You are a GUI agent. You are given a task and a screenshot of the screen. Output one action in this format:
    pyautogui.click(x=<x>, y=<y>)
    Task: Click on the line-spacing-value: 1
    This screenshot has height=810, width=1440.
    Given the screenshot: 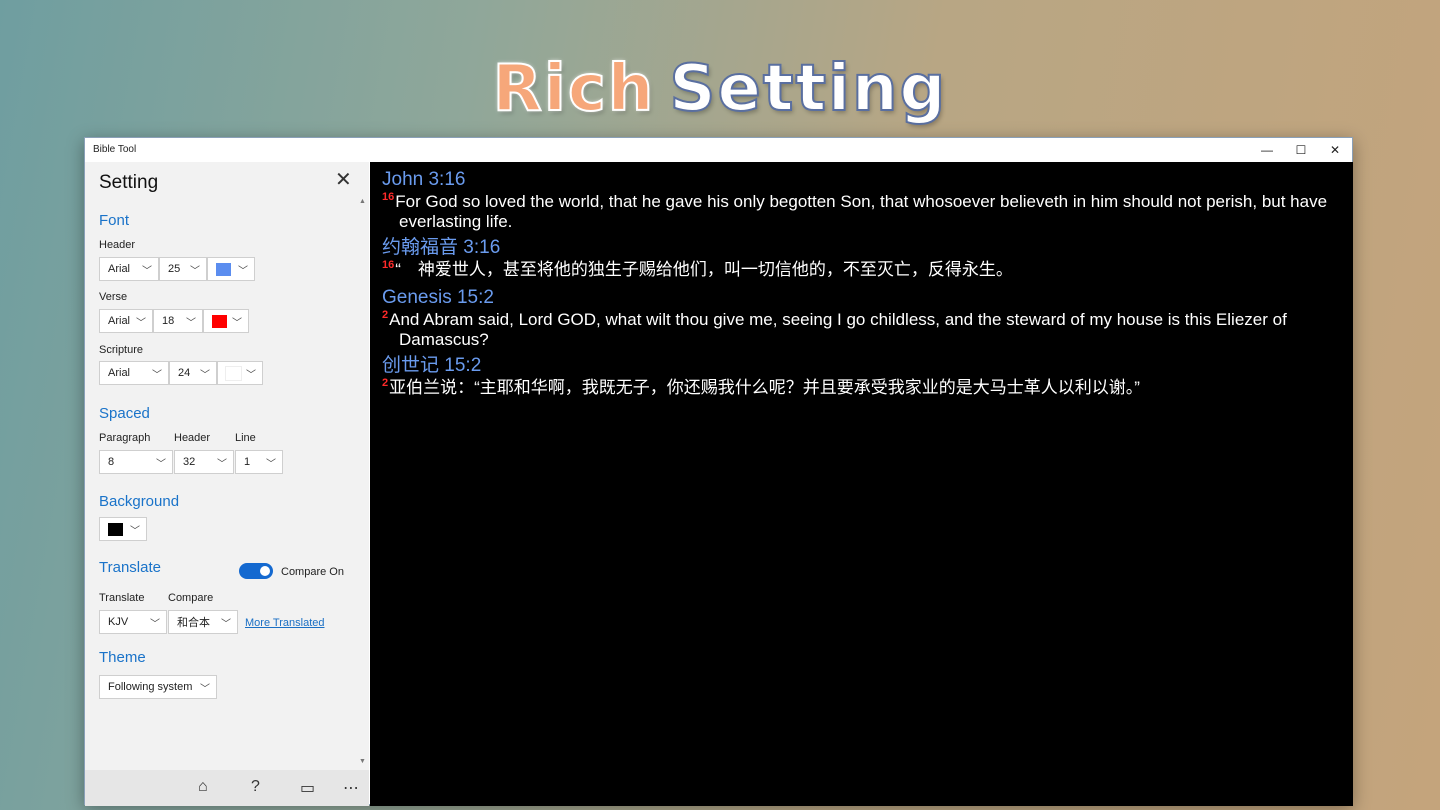 What is the action you would take?
    pyautogui.click(x=247, y=462)
    